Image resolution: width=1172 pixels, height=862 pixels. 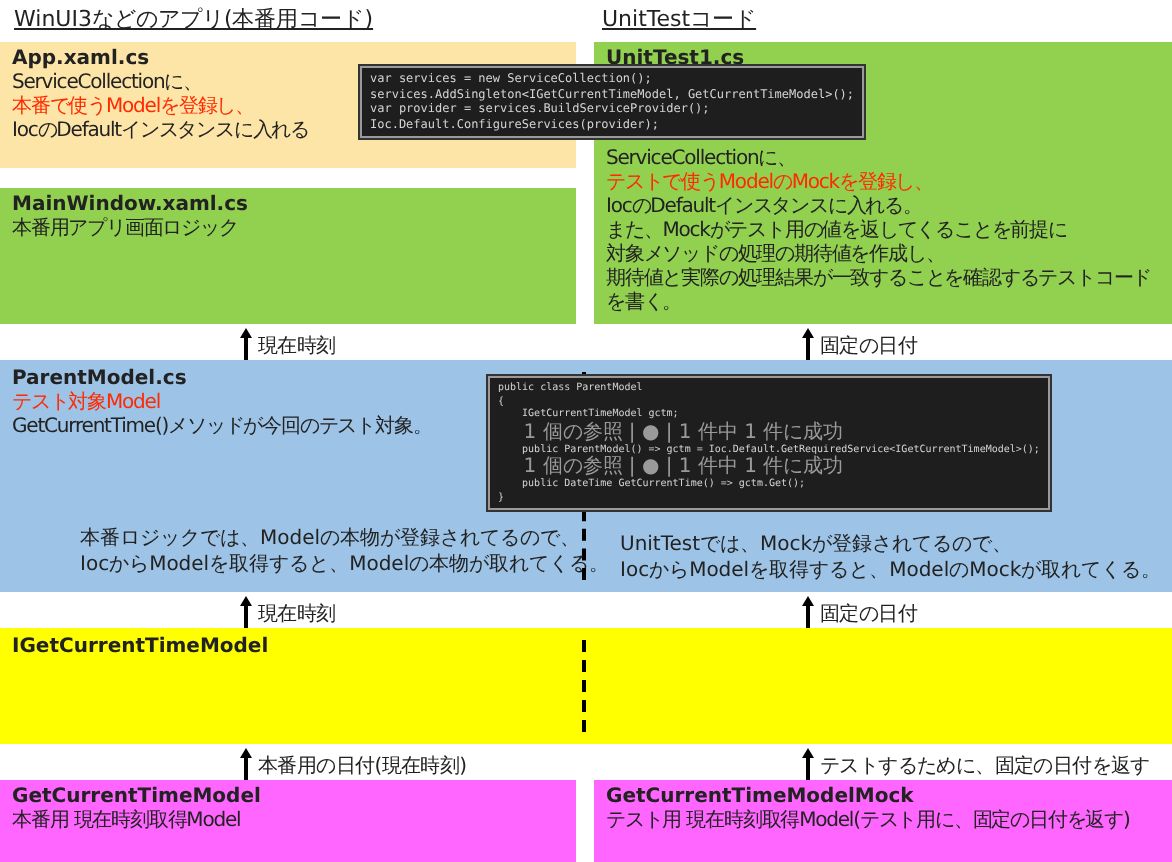 What do you see at coordinates (140, 647) in the screenshot?
I see `interface-title: IGetCurrentTimeModel` at bounding box center [140, 647].